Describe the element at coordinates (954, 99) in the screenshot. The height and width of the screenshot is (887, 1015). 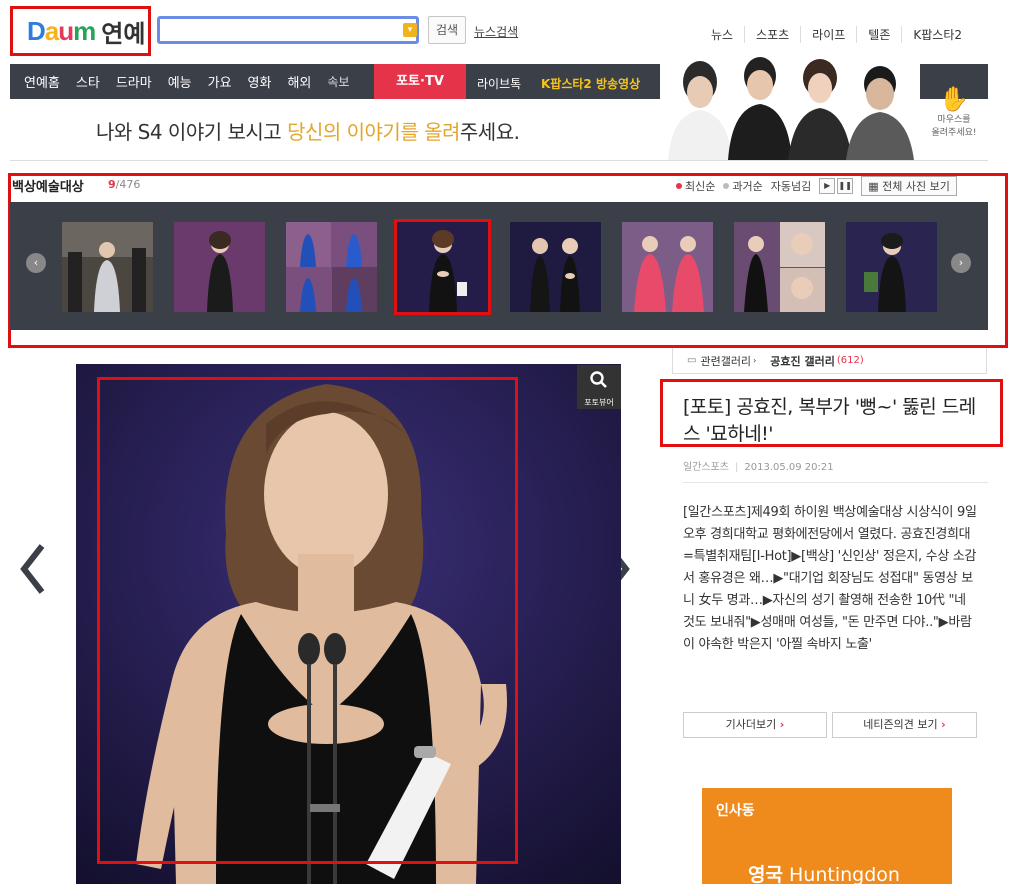
I see `hand-icon: ✋` at that location.